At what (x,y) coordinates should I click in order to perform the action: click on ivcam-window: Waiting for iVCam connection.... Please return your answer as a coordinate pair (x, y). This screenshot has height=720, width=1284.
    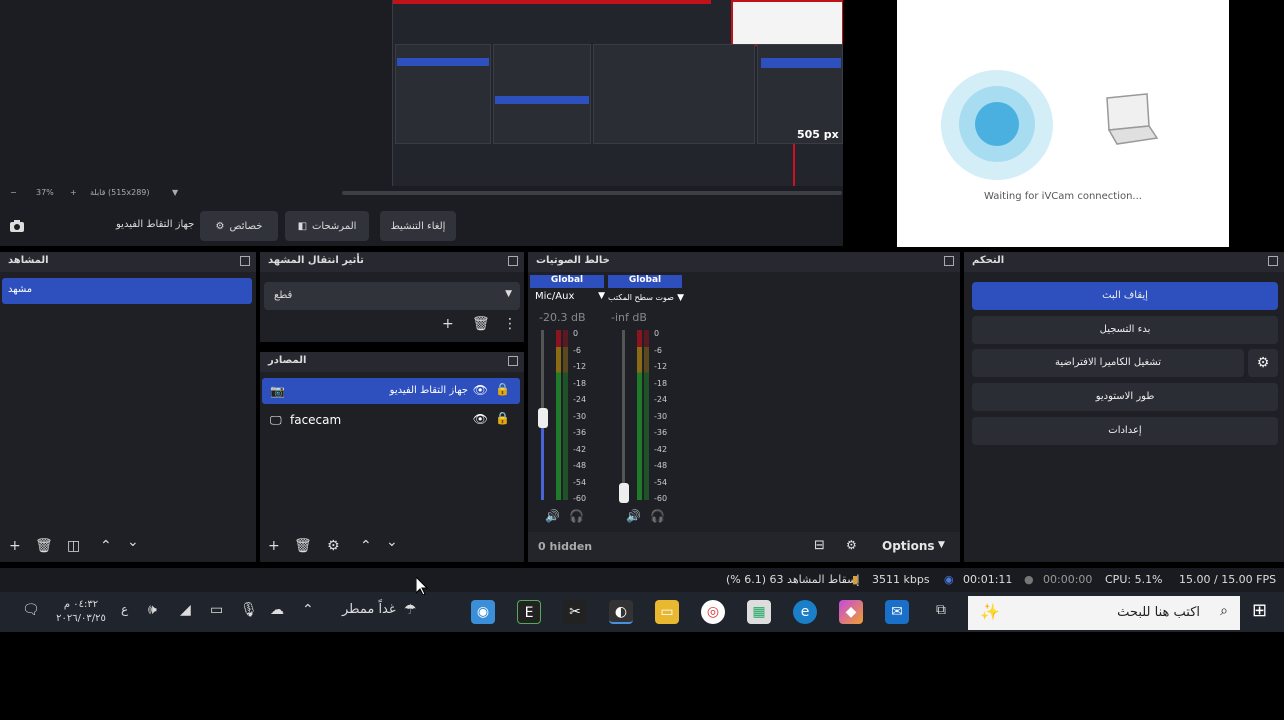
    Looking at the image, I should click on (1063, 123).